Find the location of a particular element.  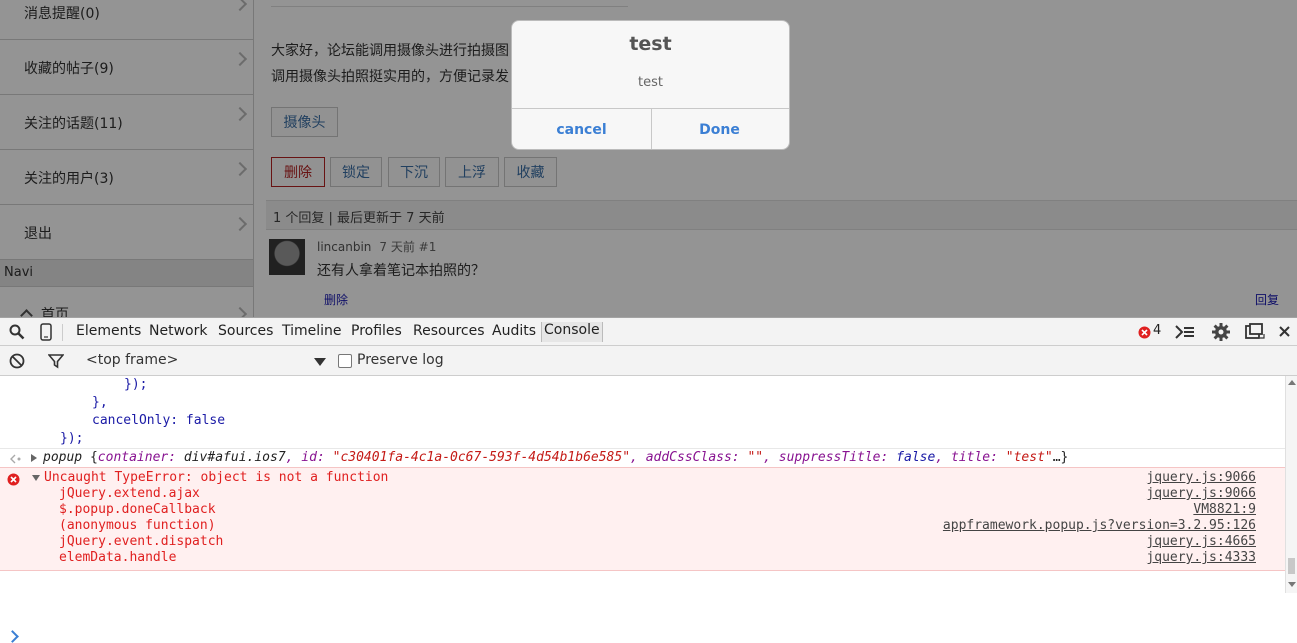

log-value: "" is located at coordinates (751, 457).